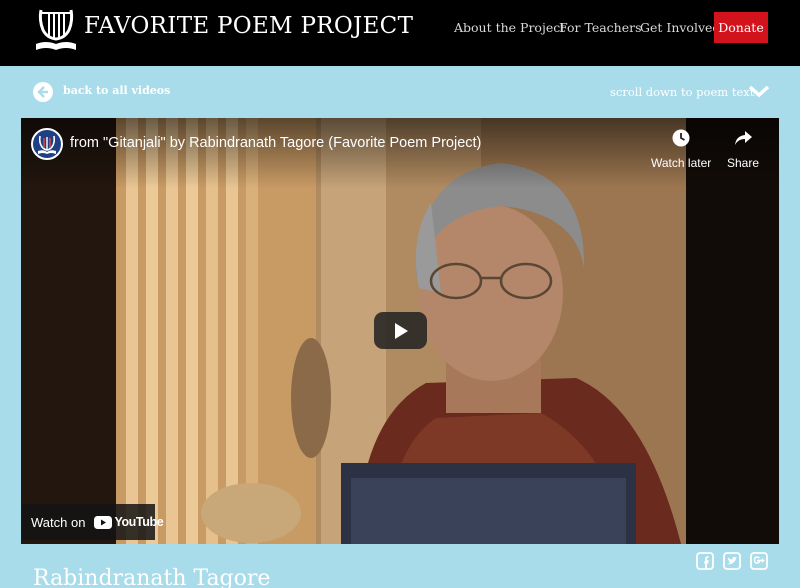 Image resolution: width=800 pixels, height=588 pixels. I want to click on watch-later-label: Watch later, so click(681, 163).